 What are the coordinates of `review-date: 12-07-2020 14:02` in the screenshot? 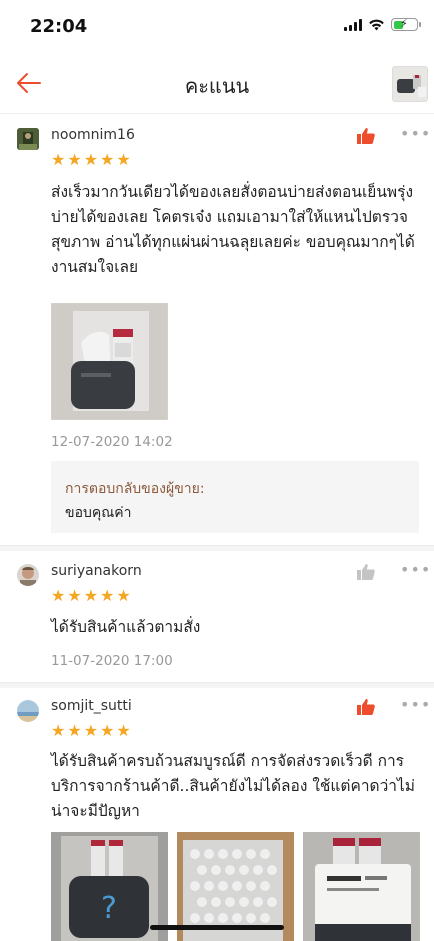 It's located at (112, 442).